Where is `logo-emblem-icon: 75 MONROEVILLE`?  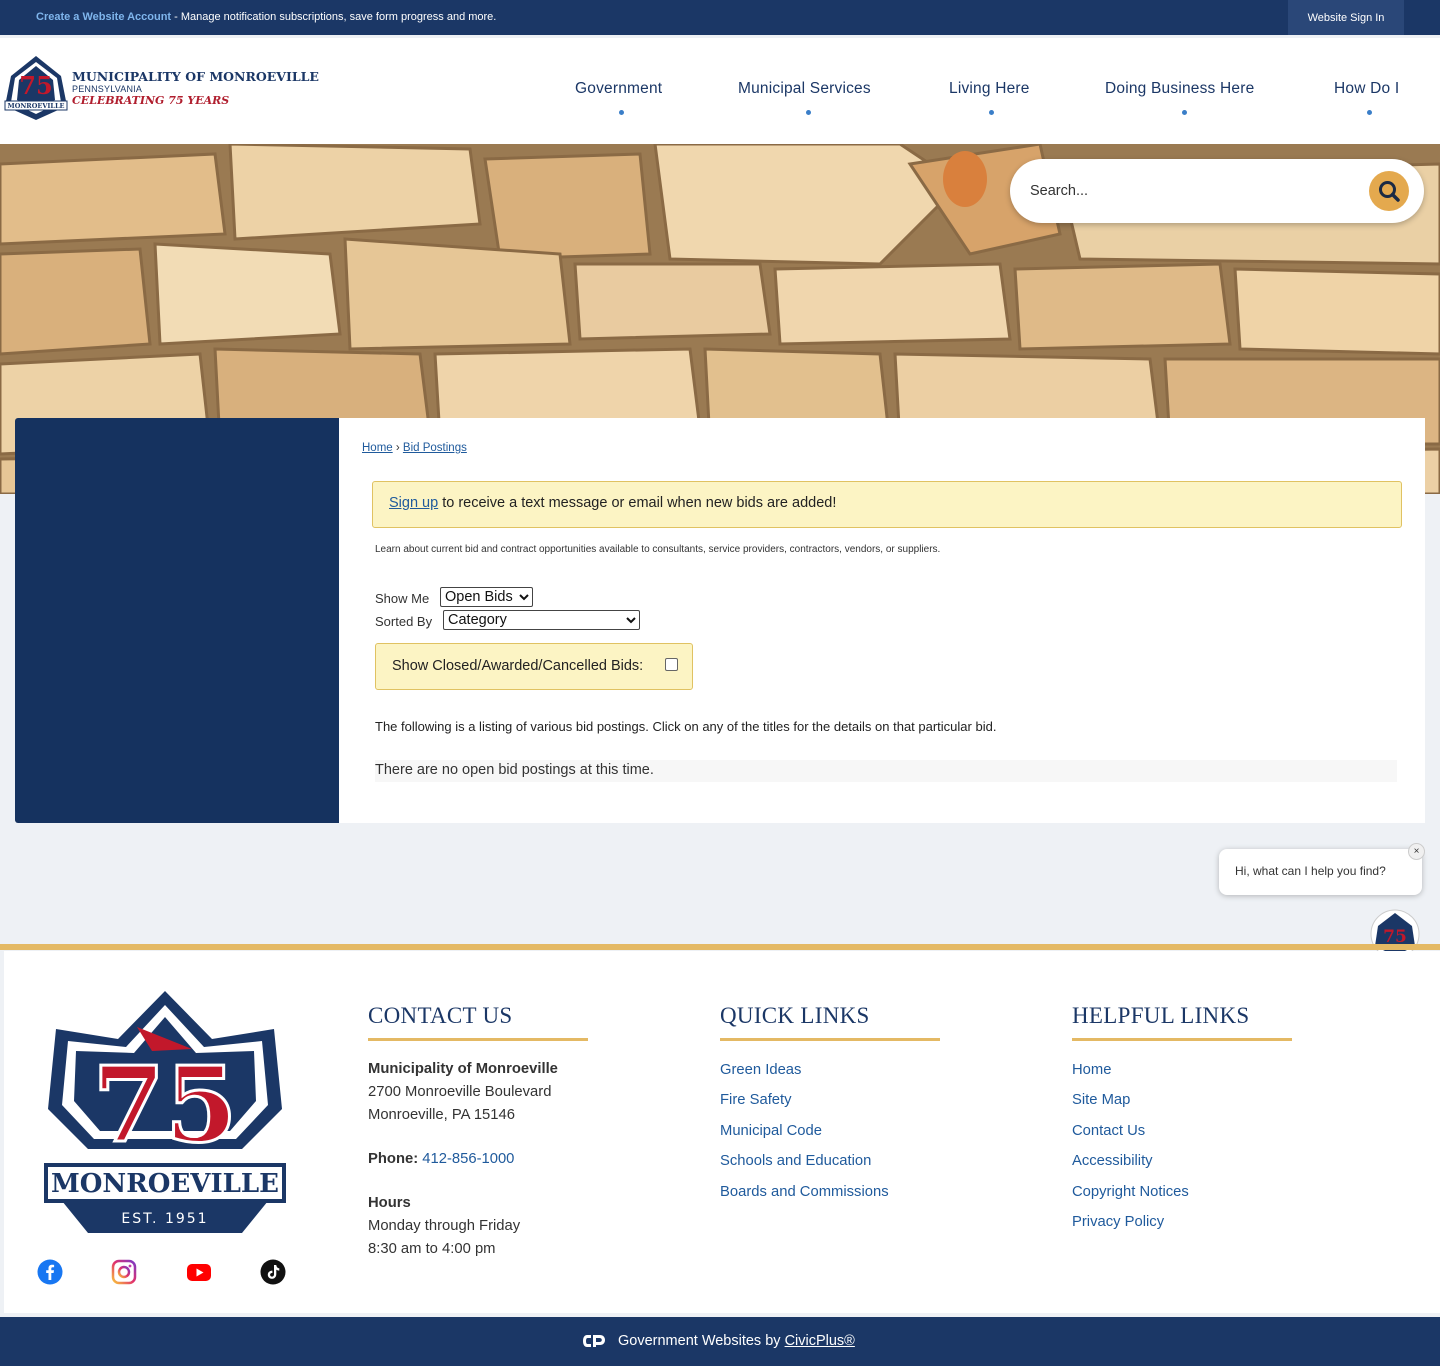
logo-emblem-icon: 75 MONROEVILLE is located at coordinates (36, 88).